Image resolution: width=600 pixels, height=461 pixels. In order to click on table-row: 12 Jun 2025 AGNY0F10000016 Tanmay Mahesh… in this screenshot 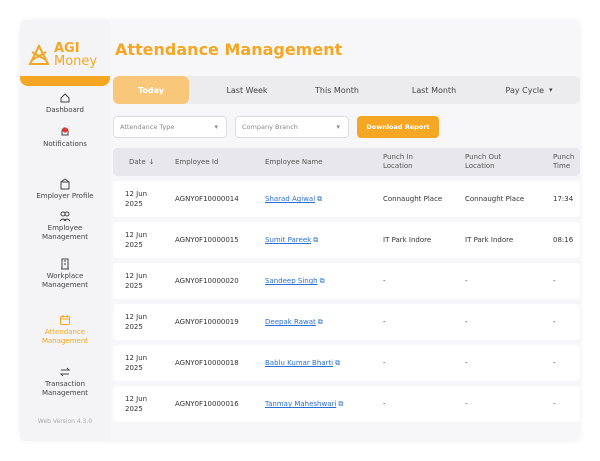, I will do `click(346, 404)`.